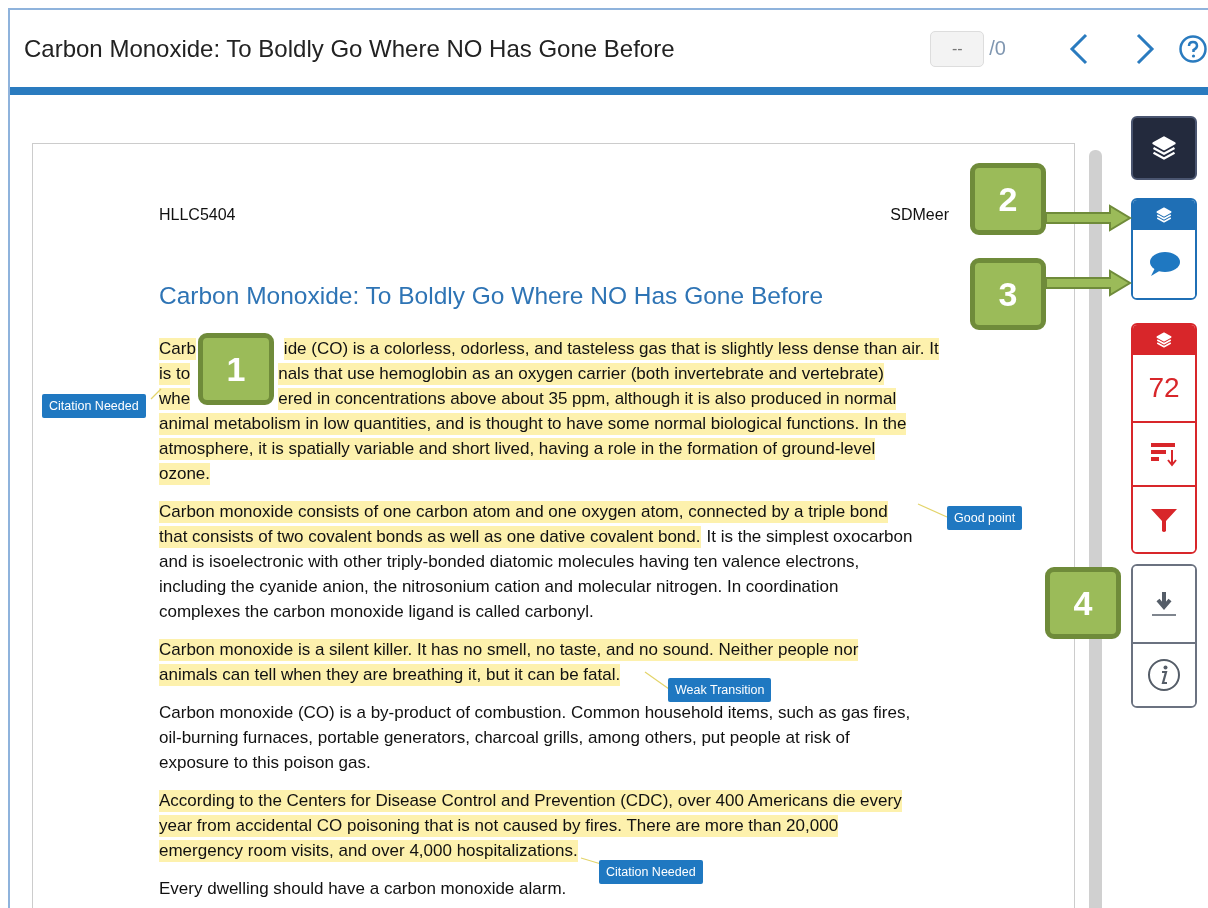 Image resolution: width=1208 pixels, height=908 pixels. What do you see at coordinates (523, 511) in the screenshot?
I see `highlighted-text: Carbon monoxide consists of one carbon atom and one oxygen atom, connected by a triple bond` at bounding box center [523, 511].